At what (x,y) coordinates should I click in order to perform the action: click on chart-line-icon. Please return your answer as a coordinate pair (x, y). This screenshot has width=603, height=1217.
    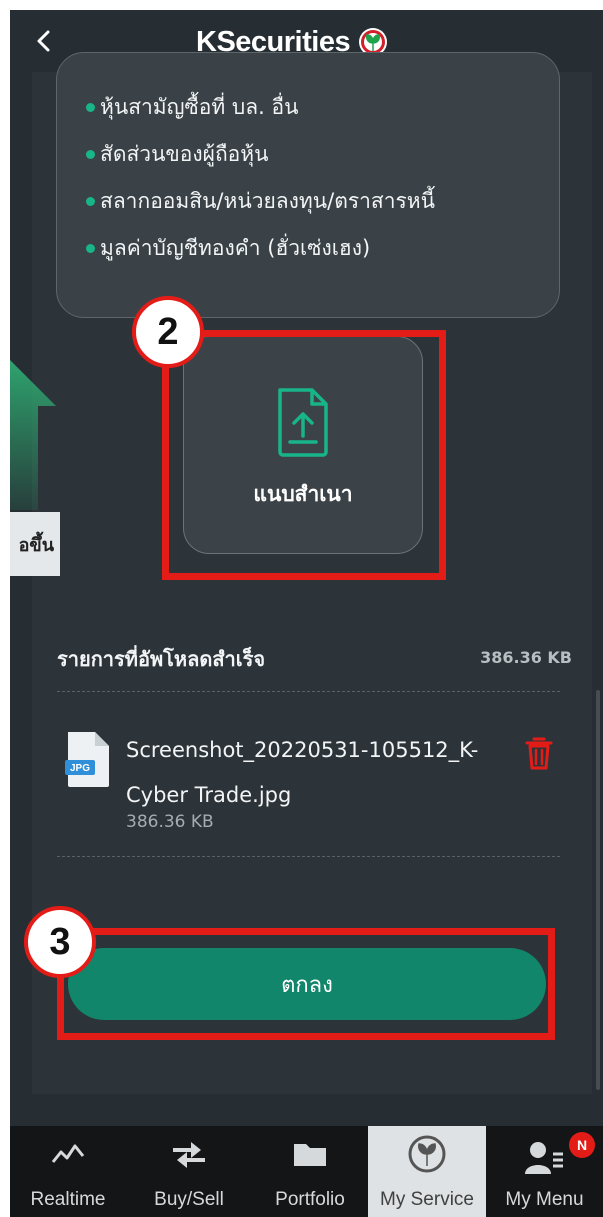
    Looking at the image, I should click on (68, 1153).